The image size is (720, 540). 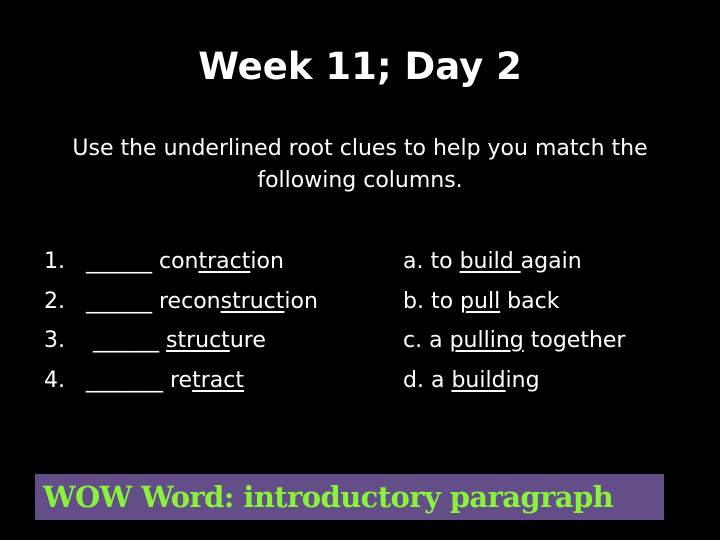 What do you see at coordinates (417, 261) in the screenshot?
I see `item-letter: a.` at bounding box center [417, 261].